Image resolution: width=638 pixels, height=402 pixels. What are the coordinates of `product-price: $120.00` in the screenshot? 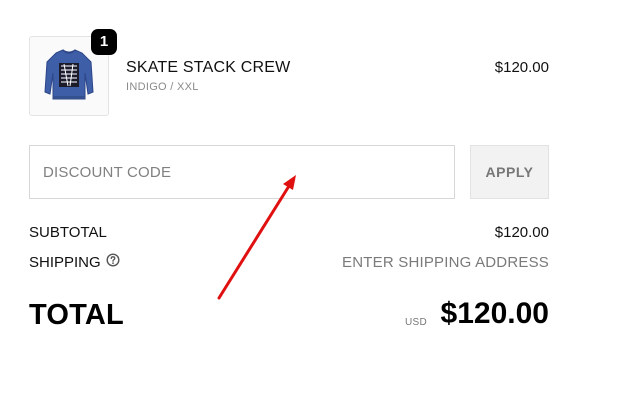 It's located at (521, 67).